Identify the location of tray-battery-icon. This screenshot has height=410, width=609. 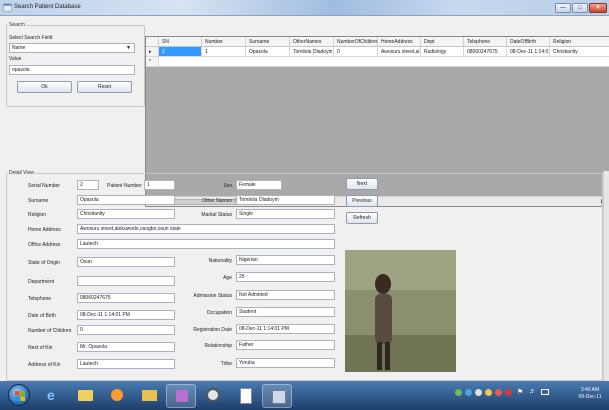
(545, 392).